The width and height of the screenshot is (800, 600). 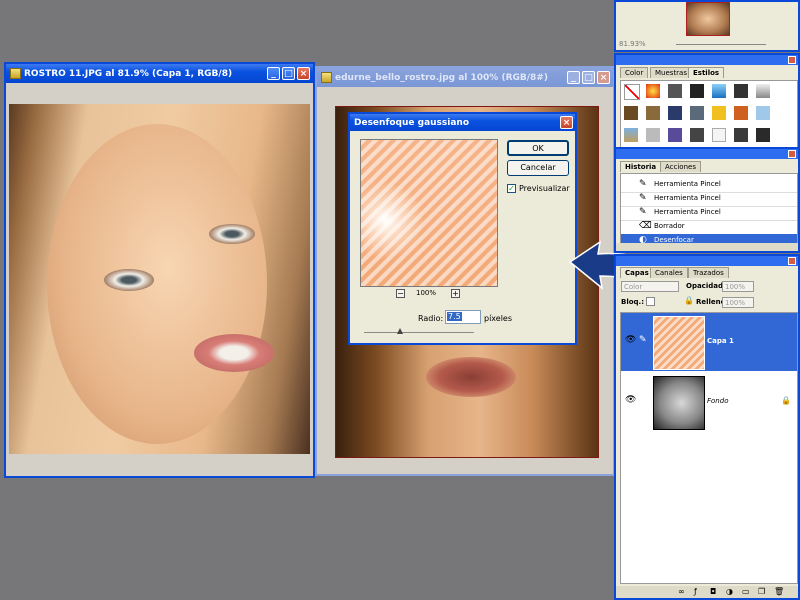 I want to click on tab-styles: Estilos, so click(x=706, y=72).